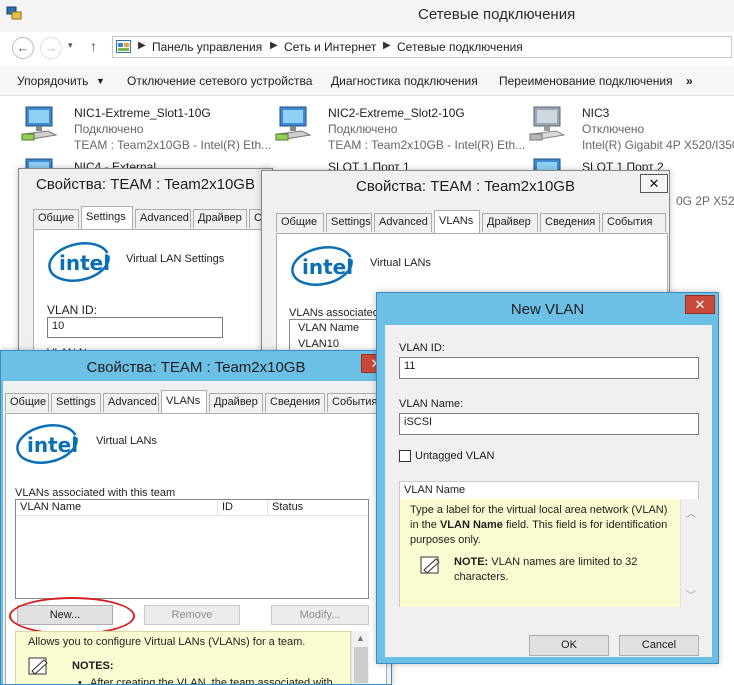 The image size is (734, 685). I want to click on column-header-id: ID, so click(243, 508).